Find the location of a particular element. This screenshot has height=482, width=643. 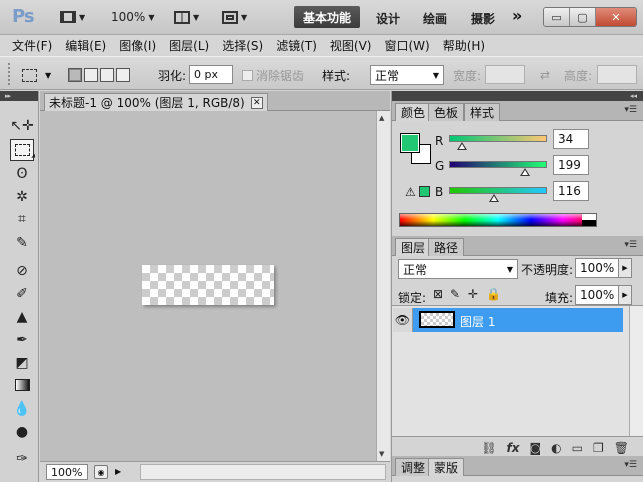

workspace-photography: 摄影 is located at coordinates (483, 18).